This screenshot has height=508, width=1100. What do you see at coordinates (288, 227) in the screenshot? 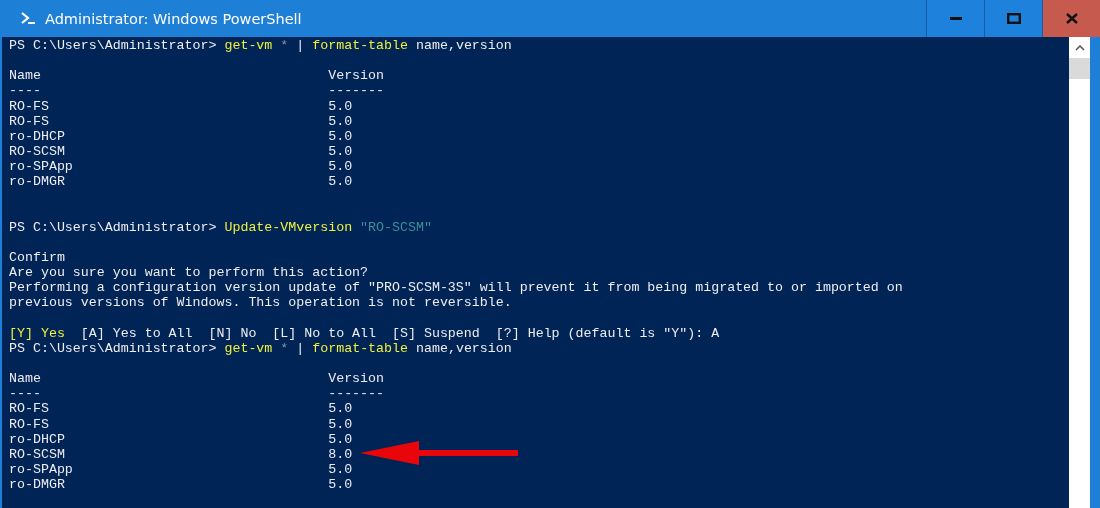
I see `command-text: Update-VMversion` at bounding box center [288, 227].